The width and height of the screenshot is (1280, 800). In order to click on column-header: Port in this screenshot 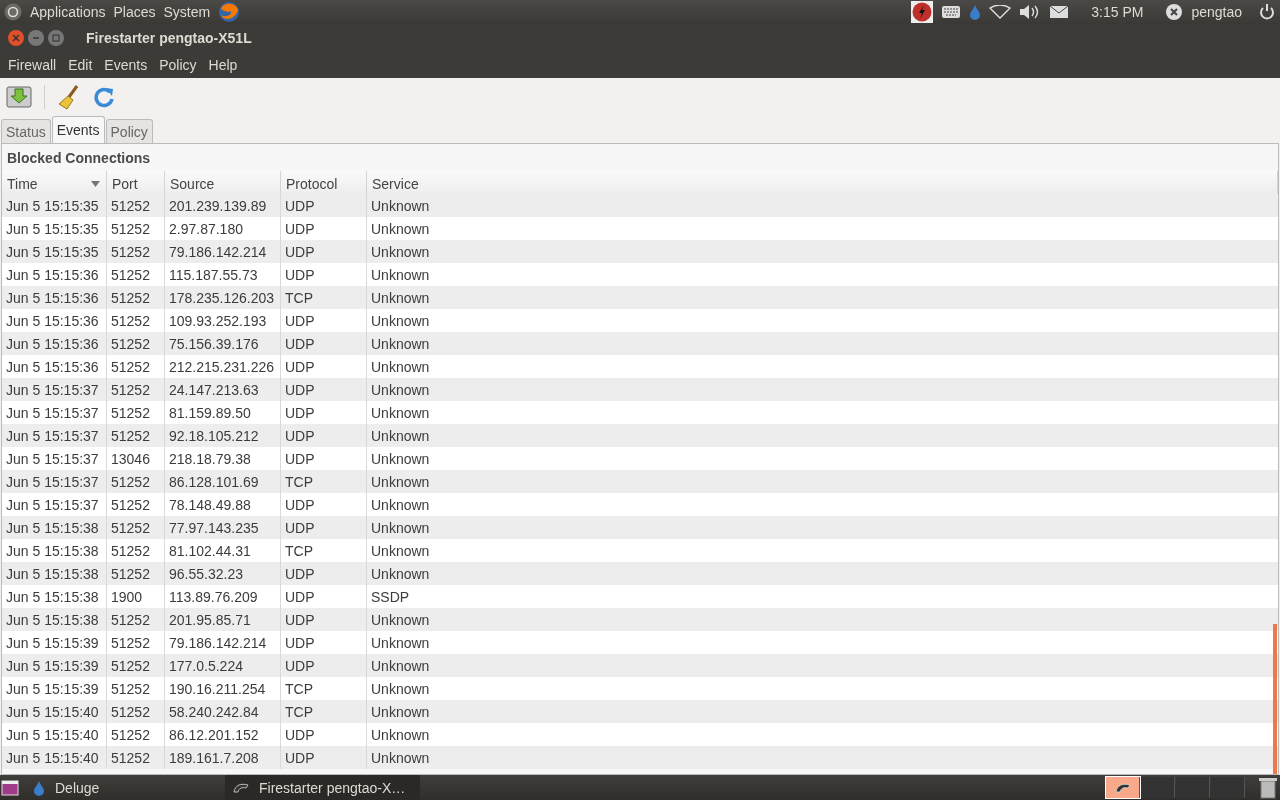, I will do `click(136, 184)`.